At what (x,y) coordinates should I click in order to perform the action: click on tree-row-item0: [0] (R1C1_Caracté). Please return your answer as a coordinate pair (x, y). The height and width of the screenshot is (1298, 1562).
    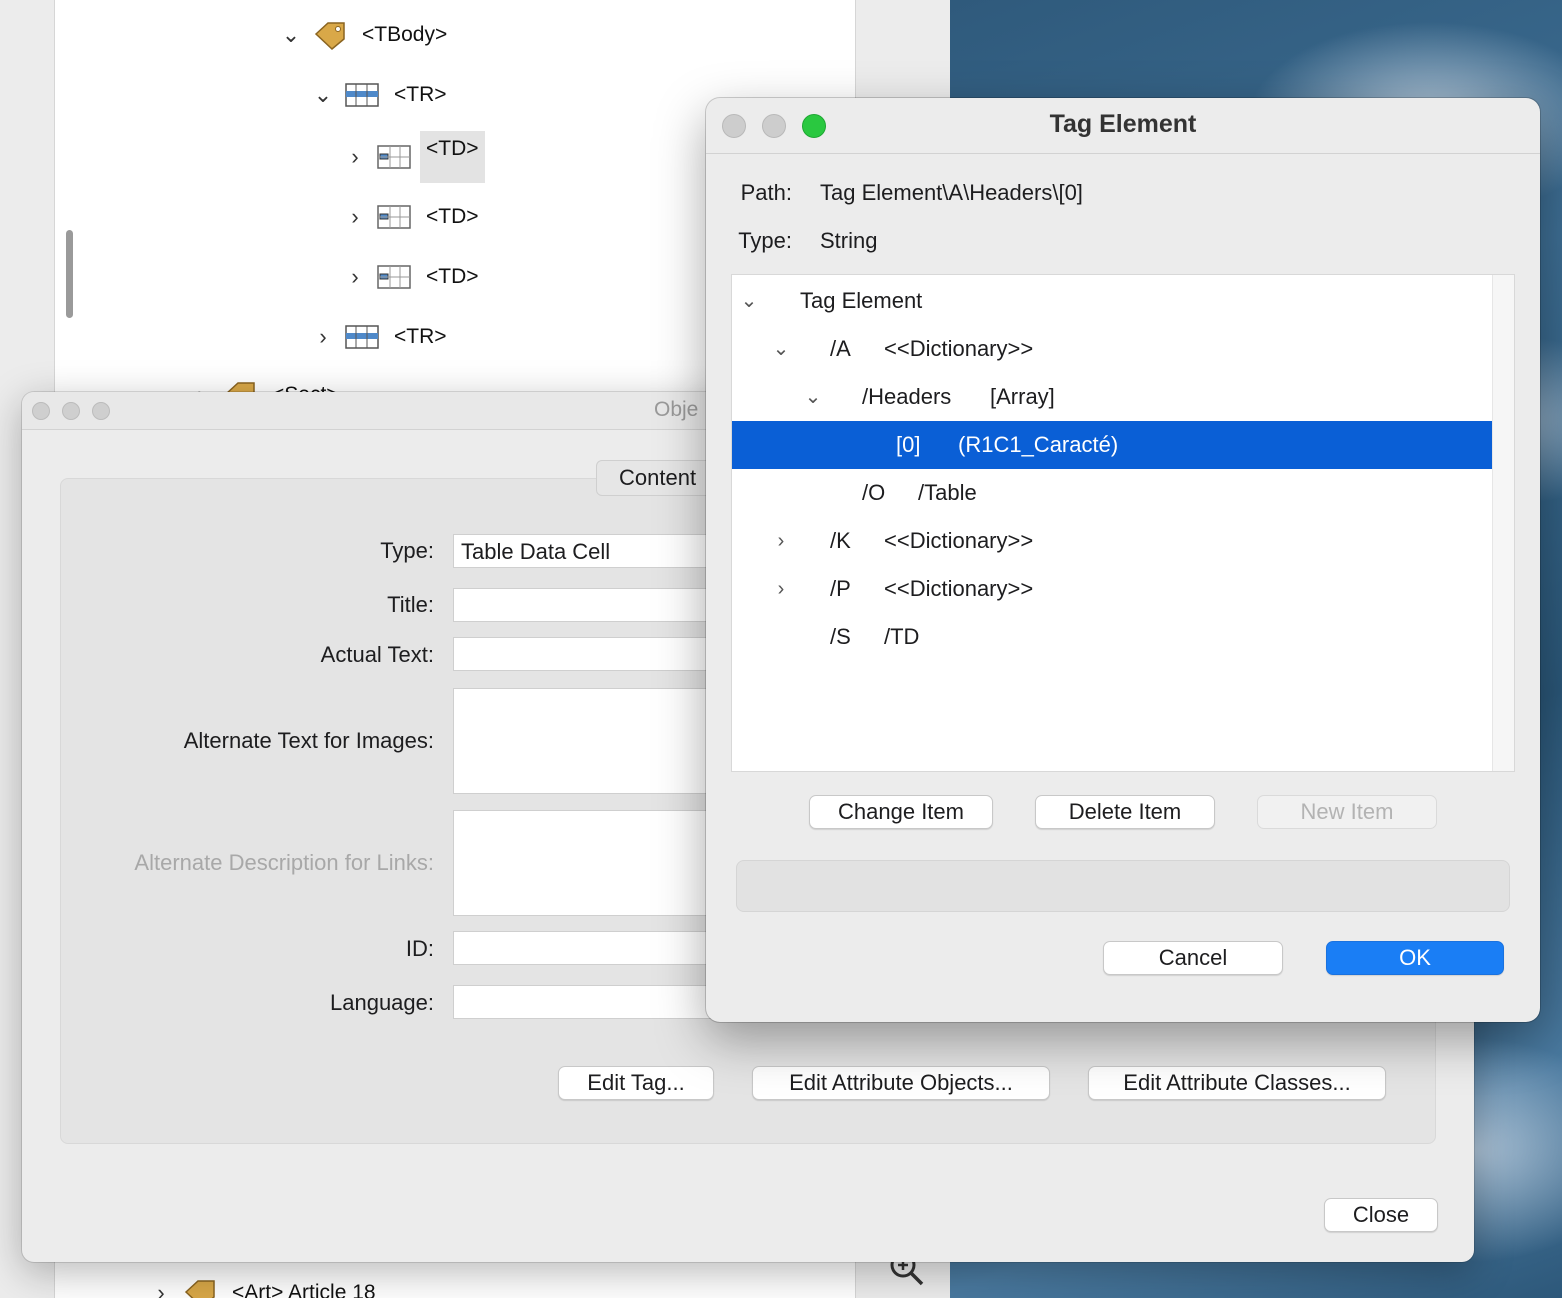
    Looking at the image, I should click on (1112, 445).